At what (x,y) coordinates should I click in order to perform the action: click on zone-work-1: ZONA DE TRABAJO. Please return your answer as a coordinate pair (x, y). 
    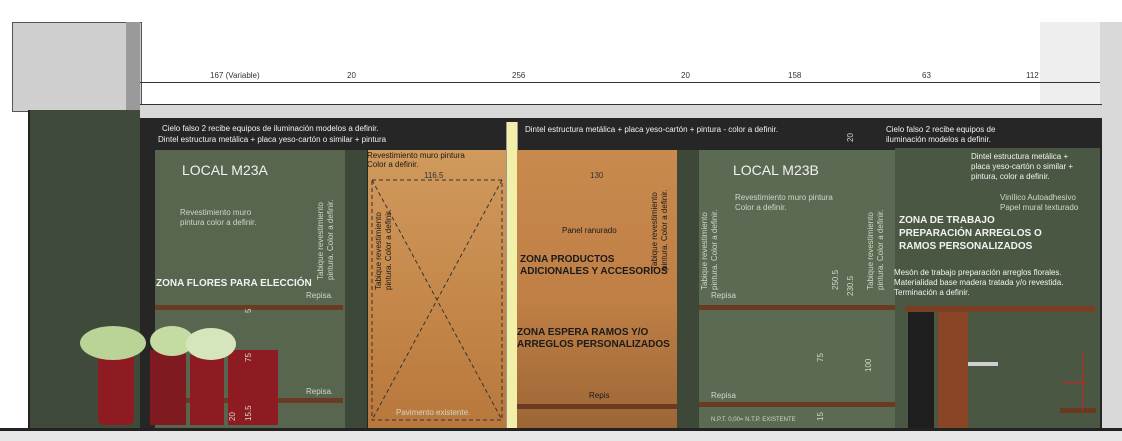
    Looking at the image, I should click on (947, 220).